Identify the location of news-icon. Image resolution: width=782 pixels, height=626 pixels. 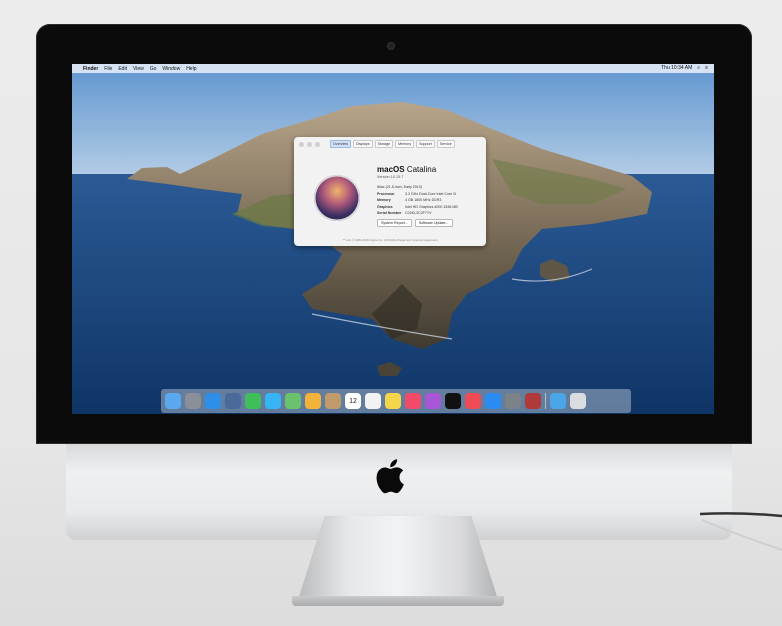
(473, 401).